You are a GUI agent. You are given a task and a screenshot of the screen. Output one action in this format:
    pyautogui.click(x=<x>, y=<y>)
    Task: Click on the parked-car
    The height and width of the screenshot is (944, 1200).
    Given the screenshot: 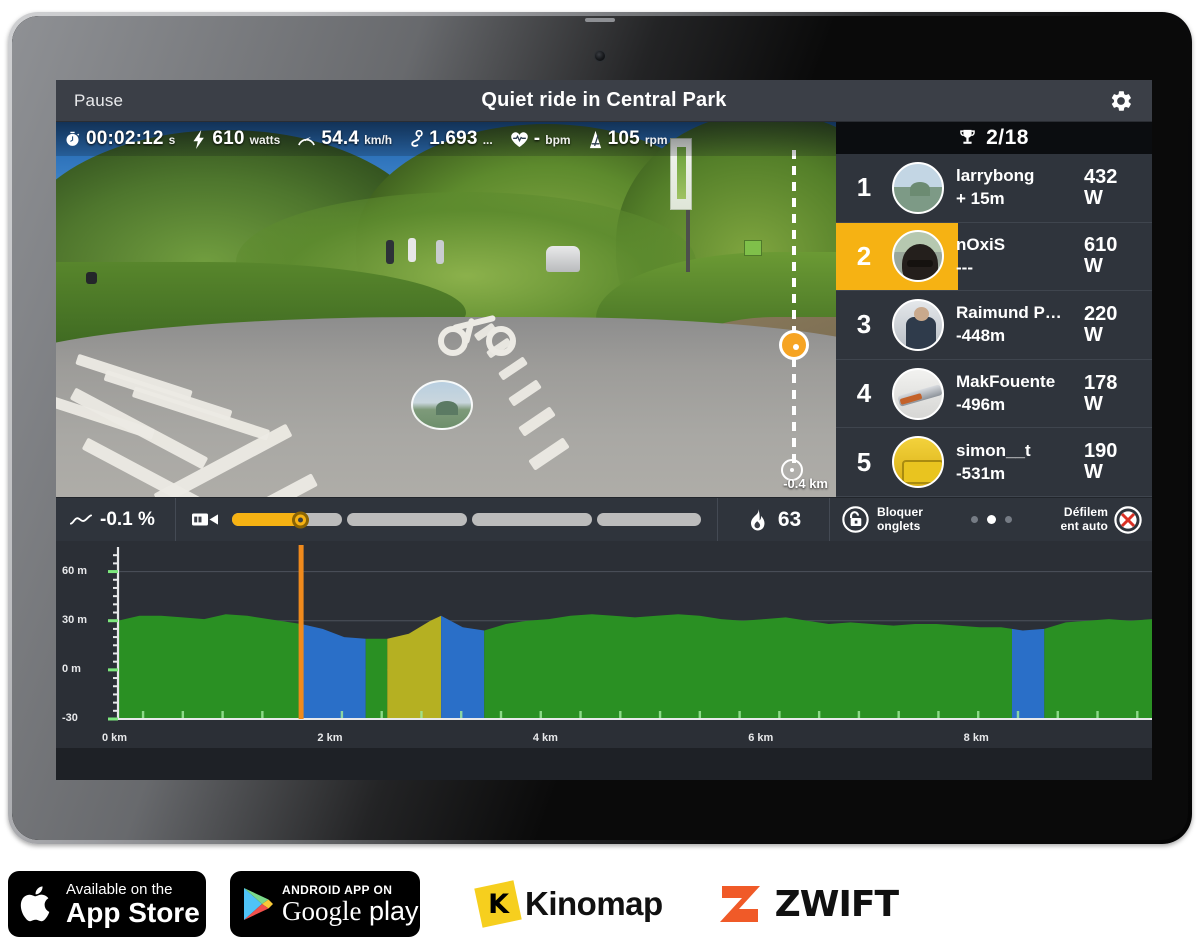 What is the action you would take?
    pyautogui.click(x=563, y=259)
    